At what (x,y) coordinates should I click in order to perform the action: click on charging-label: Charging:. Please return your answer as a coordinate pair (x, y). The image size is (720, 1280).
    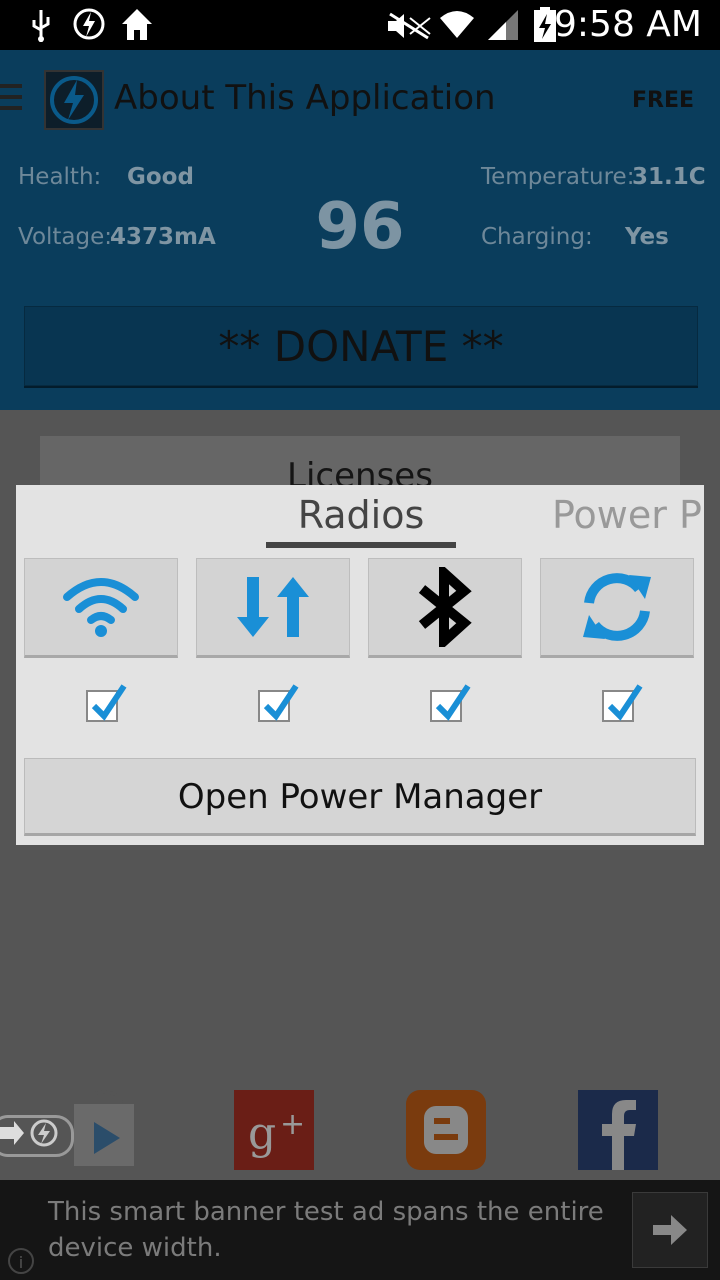
    Looking at the image, I should click on (537, 237).